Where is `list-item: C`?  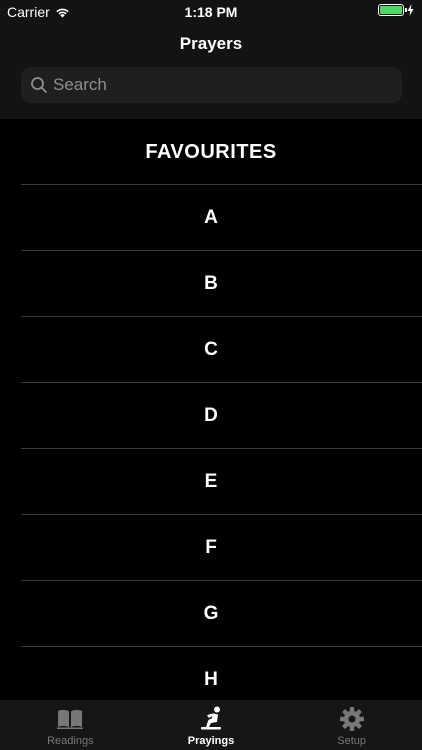 list-item: C is located at coordinates (211, 350).